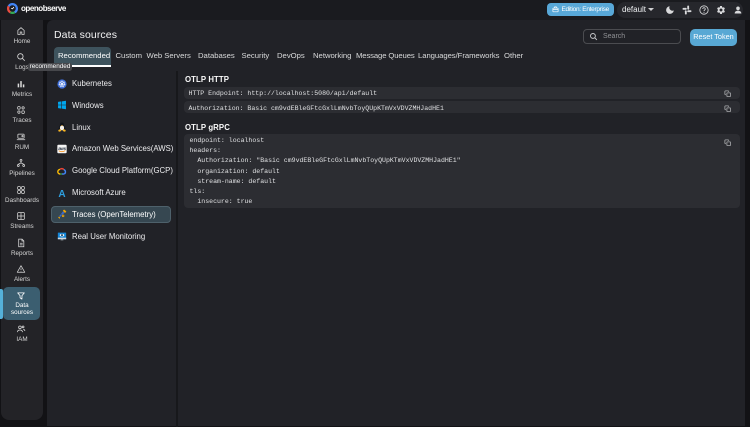 This screenshot has width=750, height=427. What do you see at coordinates (62, 148) in the screenshot?
I see `svg-text: aws` at bounding box center [62, 148].